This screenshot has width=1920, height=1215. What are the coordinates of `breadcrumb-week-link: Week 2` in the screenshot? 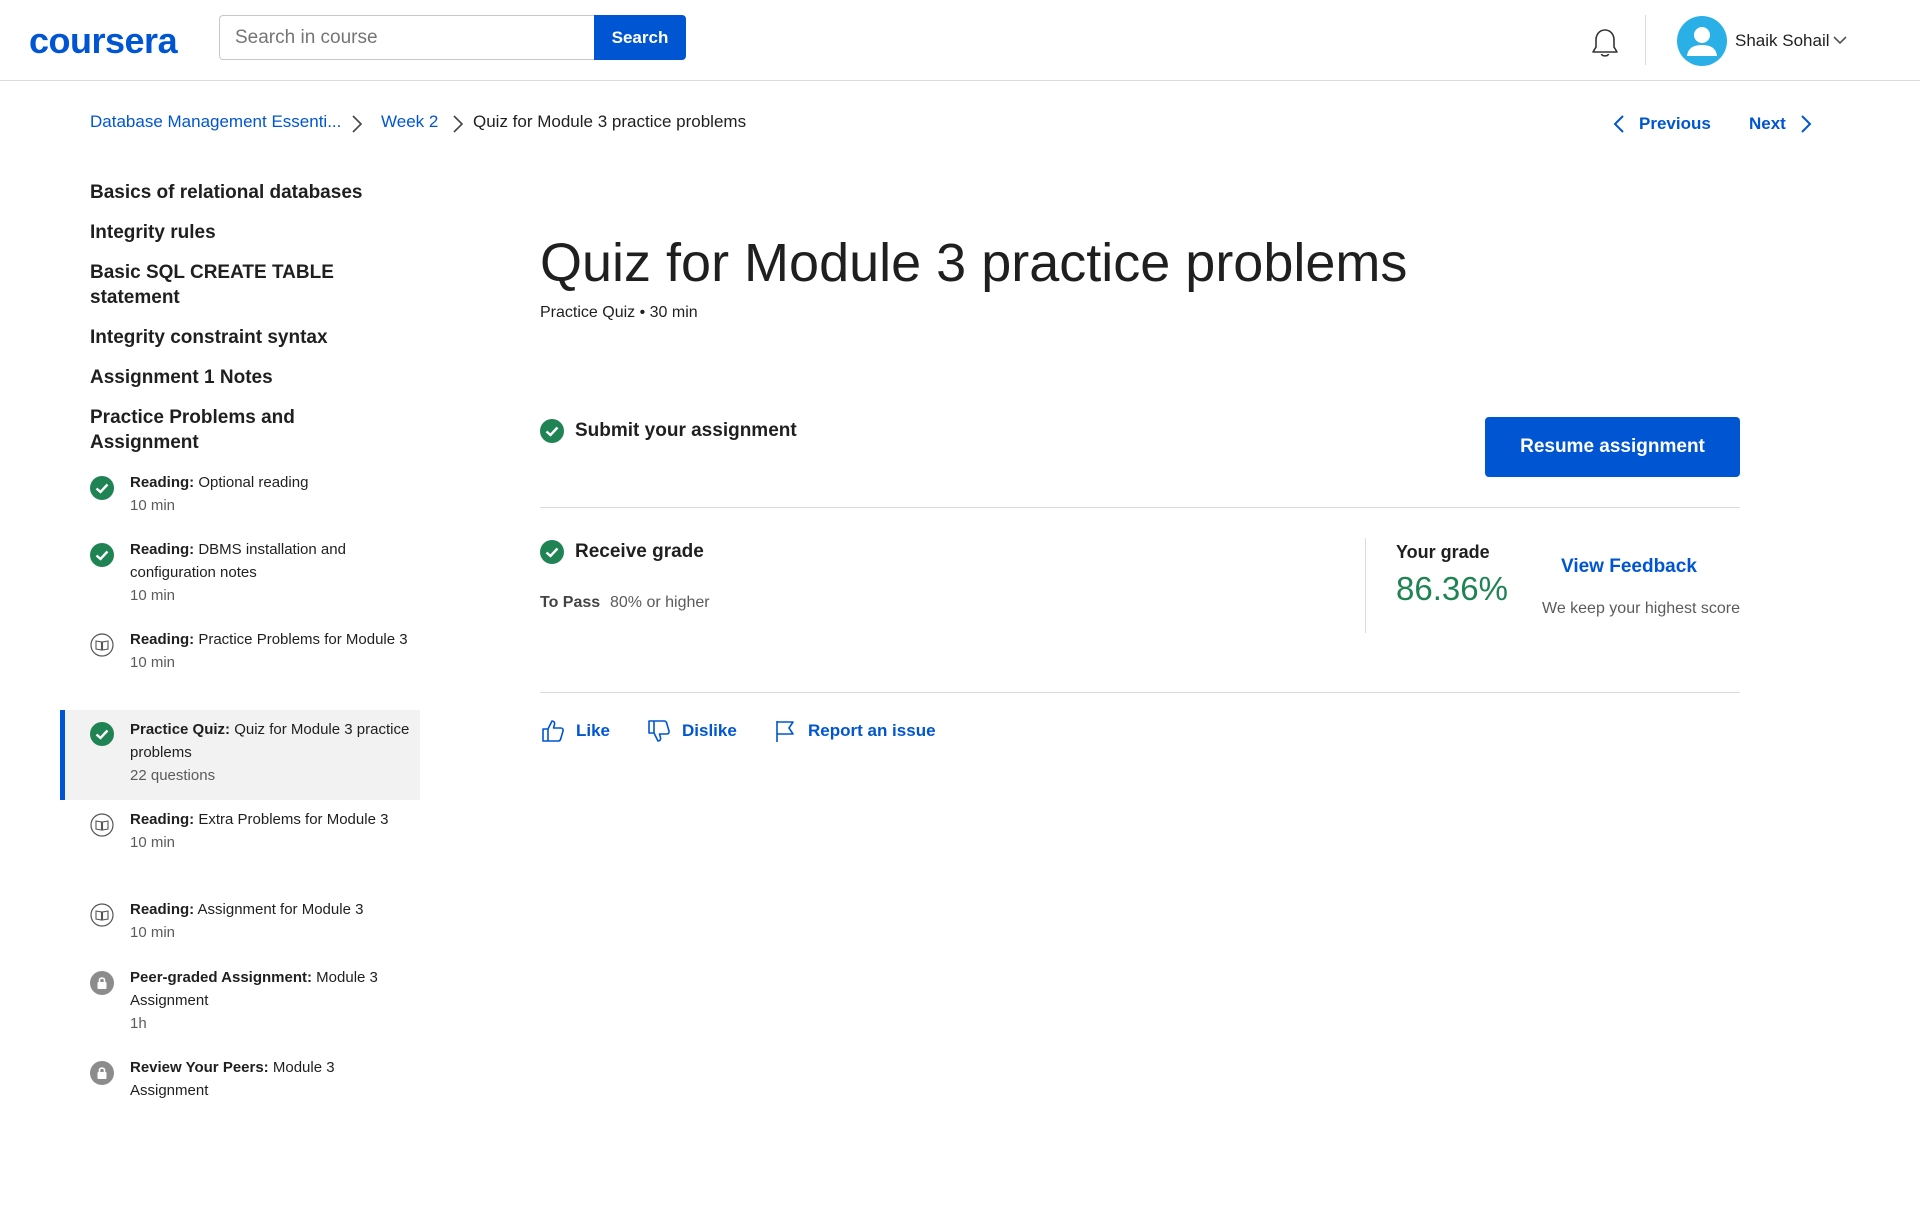 It's located at (409, 122).